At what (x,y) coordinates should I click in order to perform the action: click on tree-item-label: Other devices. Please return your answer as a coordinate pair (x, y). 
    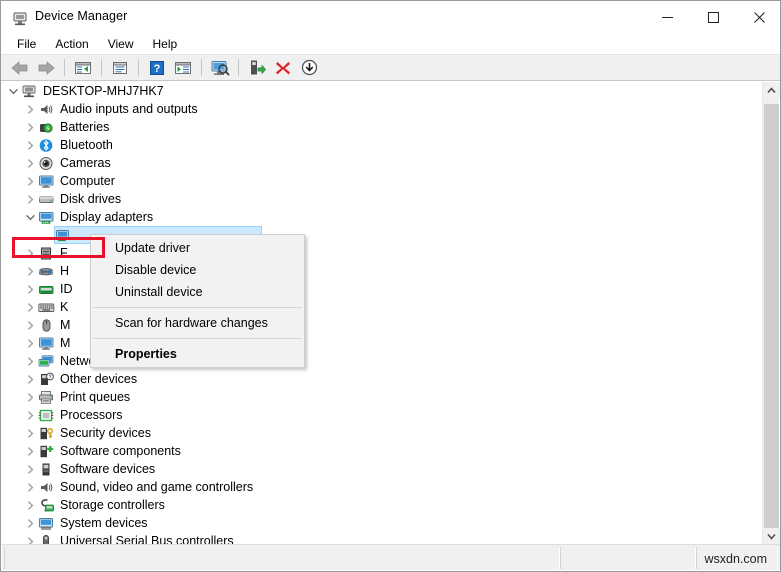
    Looking at the image, I should click on (99, 379).